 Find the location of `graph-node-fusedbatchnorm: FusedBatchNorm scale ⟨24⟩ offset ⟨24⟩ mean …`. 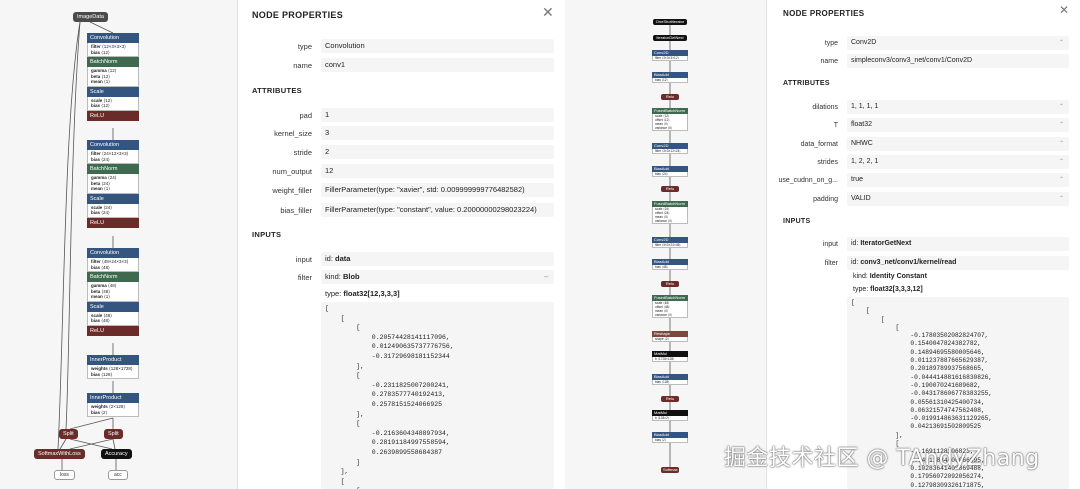

graph-node-fusedbatchnorm: FusedBatchNorm scale ⟨24⟩ offset ⟨24⟩ mean … is located at coordinates (670, 212).